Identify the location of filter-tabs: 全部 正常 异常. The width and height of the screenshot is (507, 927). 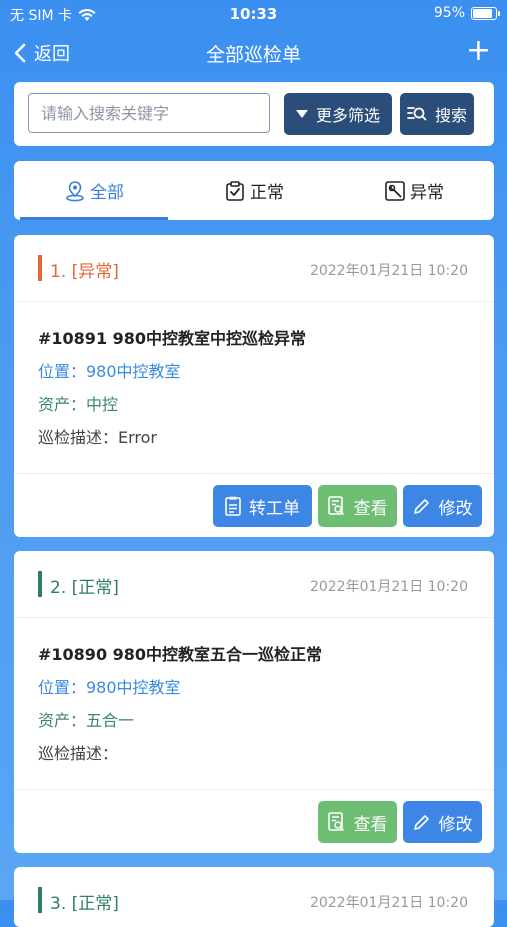
(254, 190).